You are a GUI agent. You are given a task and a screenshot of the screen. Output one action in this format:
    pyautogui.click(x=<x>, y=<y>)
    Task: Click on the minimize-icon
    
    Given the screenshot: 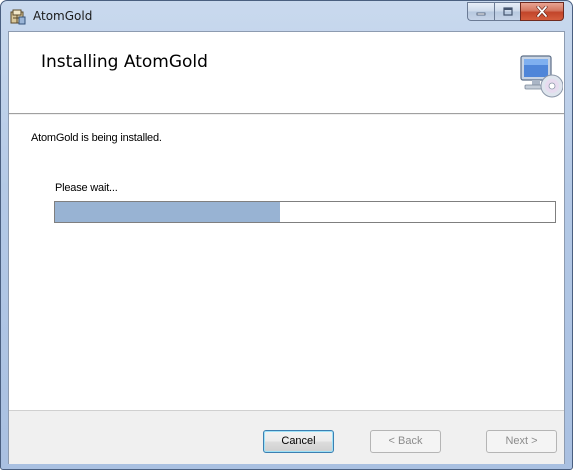 What is the action you would take?
    pyautogui.click(x=481, y=13)
    